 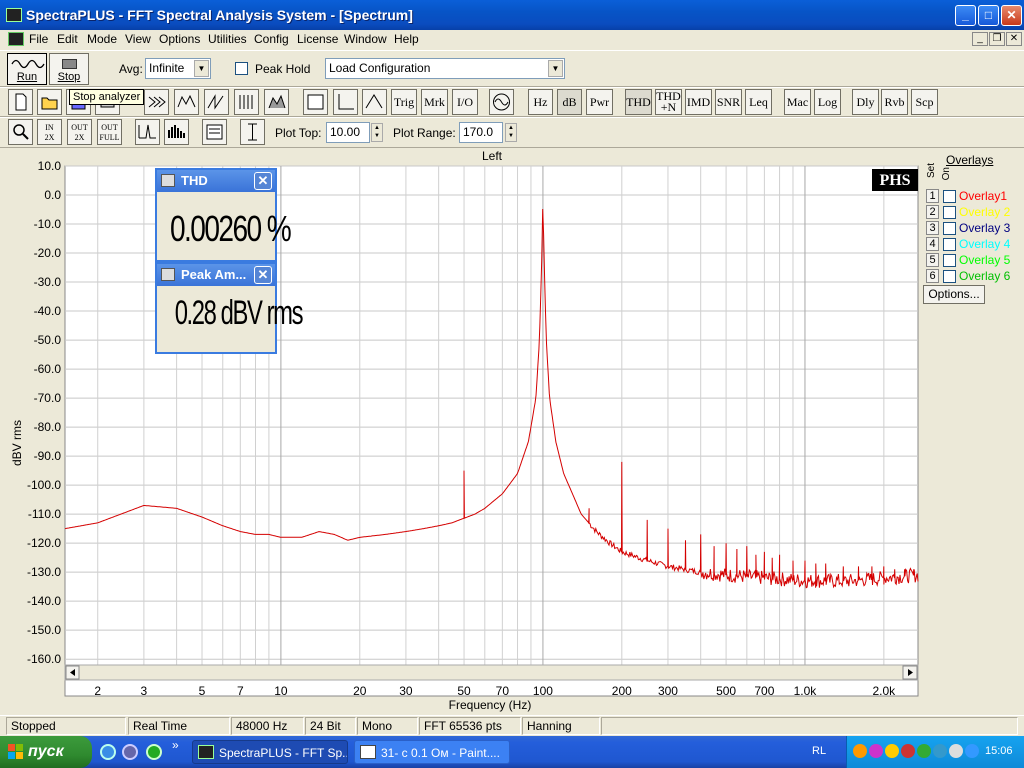 What do you see at coordinates (569, 102) in the screenshot?
I see `db-button: dB` at bounding box center [569, 102].